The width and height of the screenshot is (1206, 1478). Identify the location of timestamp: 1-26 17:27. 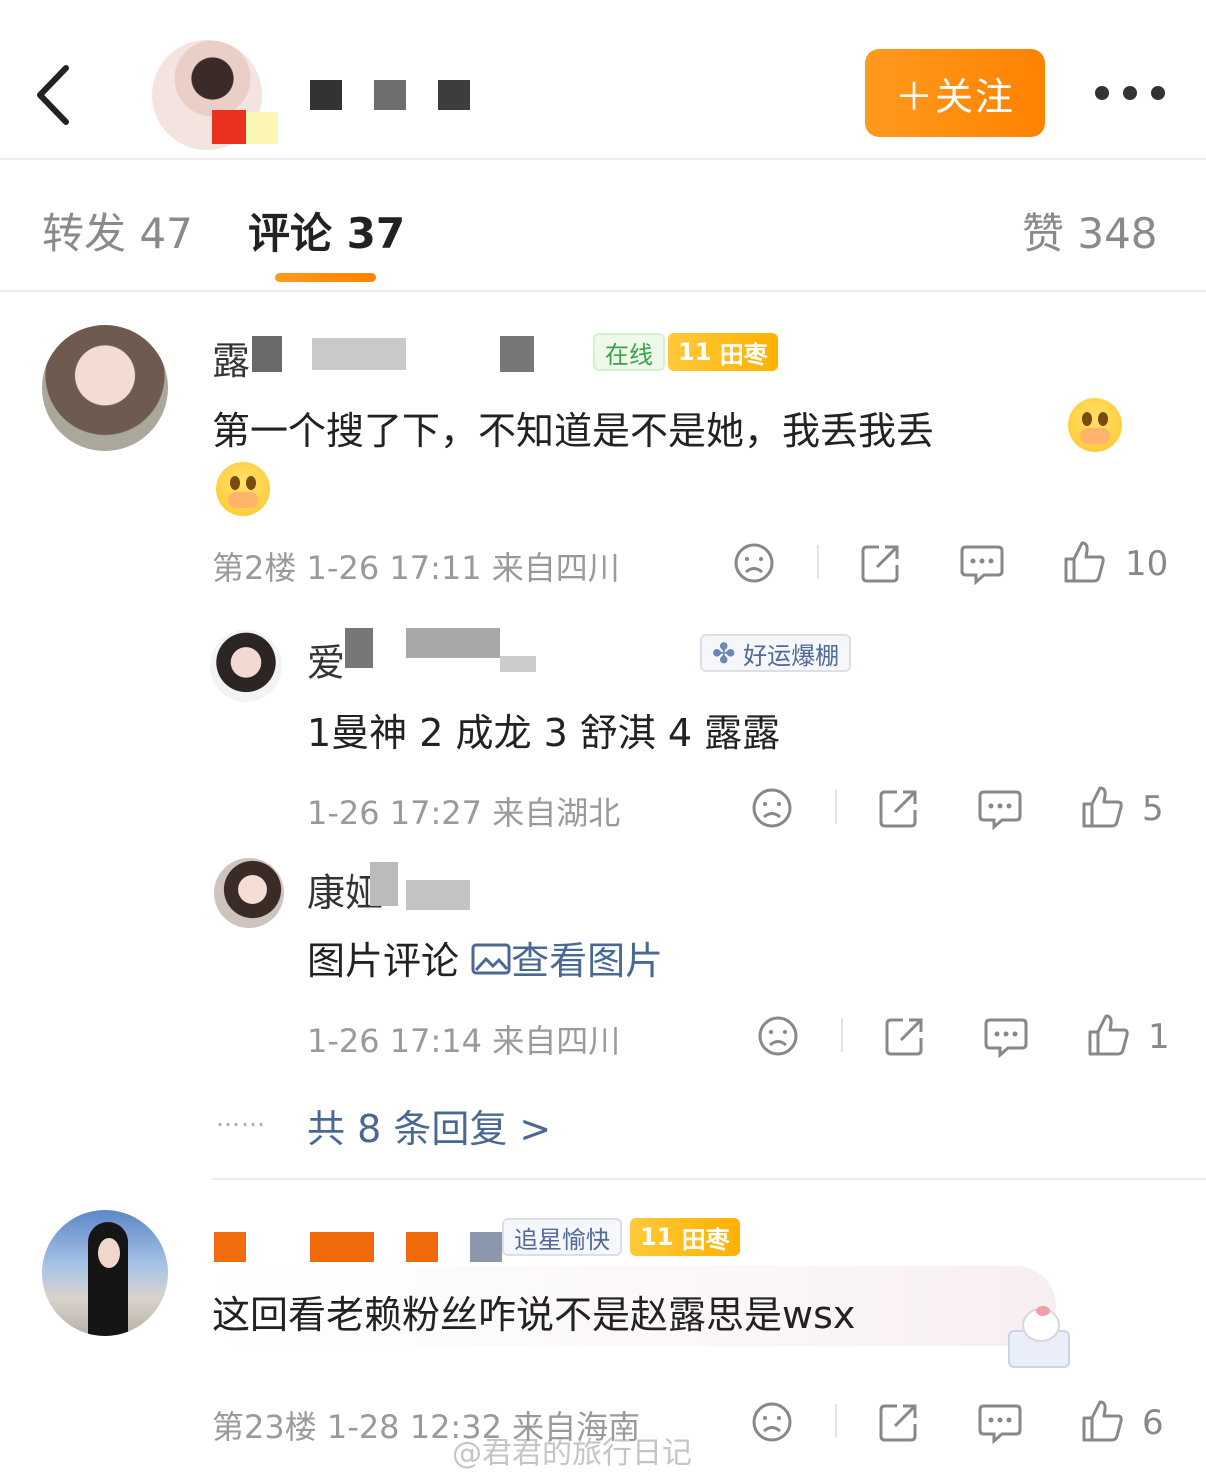
(395, 813).